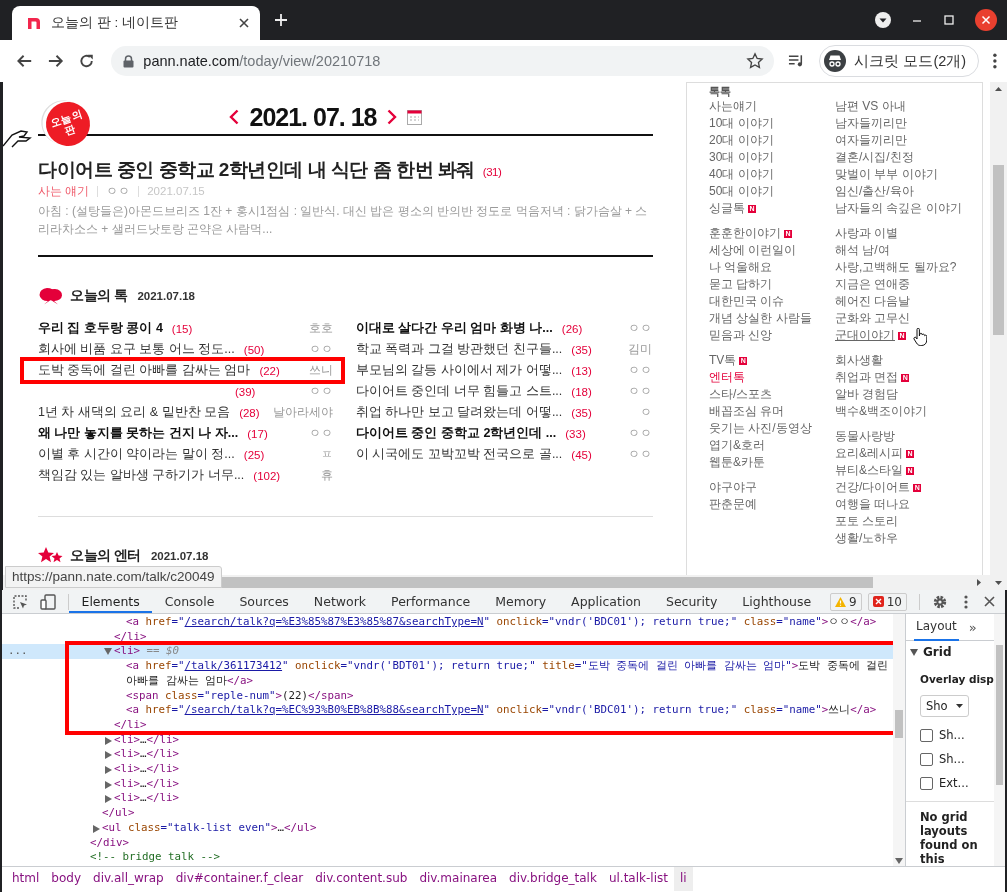 The image size is (1007, 892). I want to click on devtools-tab: Sources, so click(264, 601).